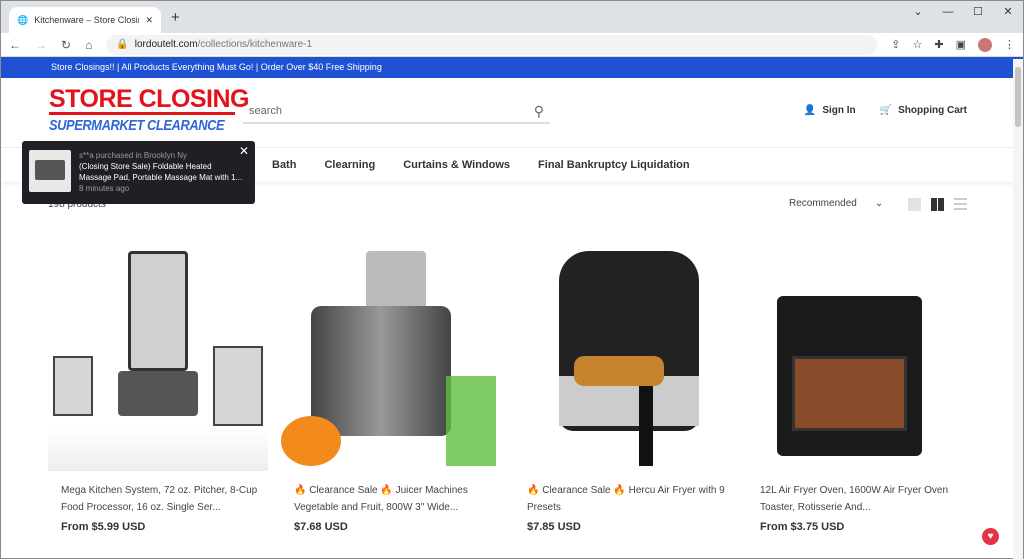  I want to click on nav-clearning: Clearning, so click(349, 165).